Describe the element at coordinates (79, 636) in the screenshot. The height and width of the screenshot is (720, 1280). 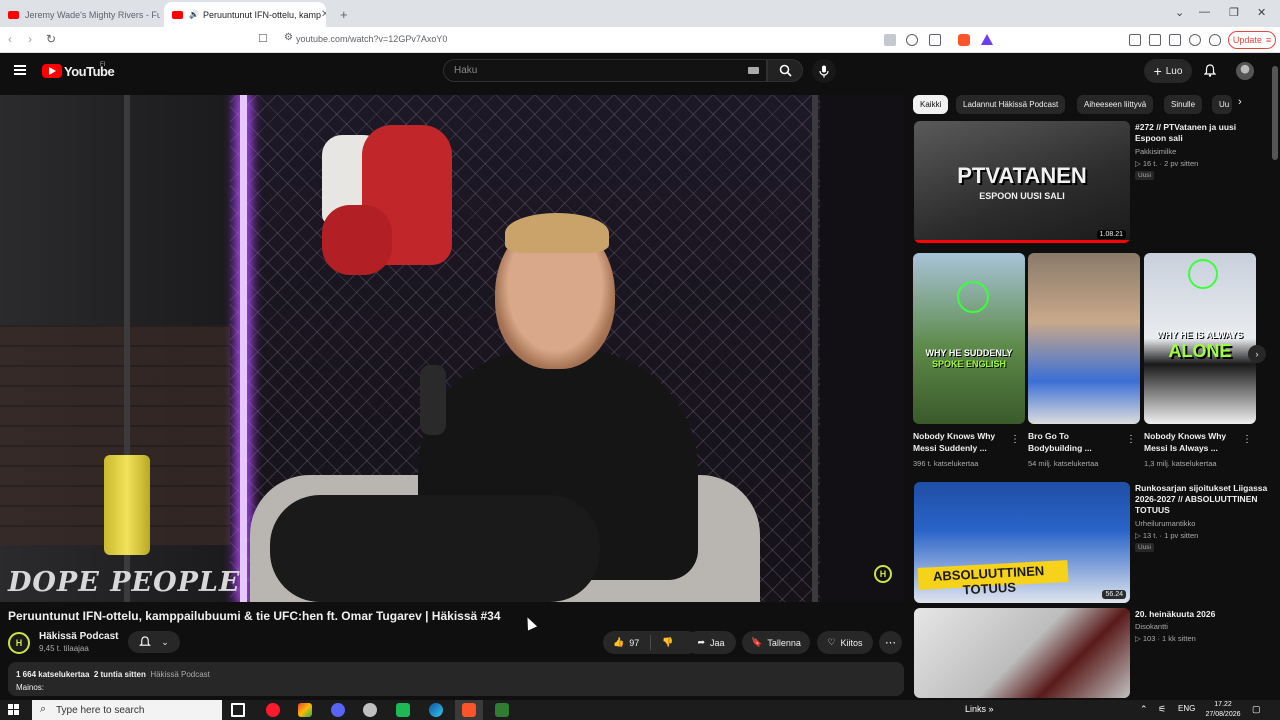
I see `channel-name: Häkissä Podcast` at that location.